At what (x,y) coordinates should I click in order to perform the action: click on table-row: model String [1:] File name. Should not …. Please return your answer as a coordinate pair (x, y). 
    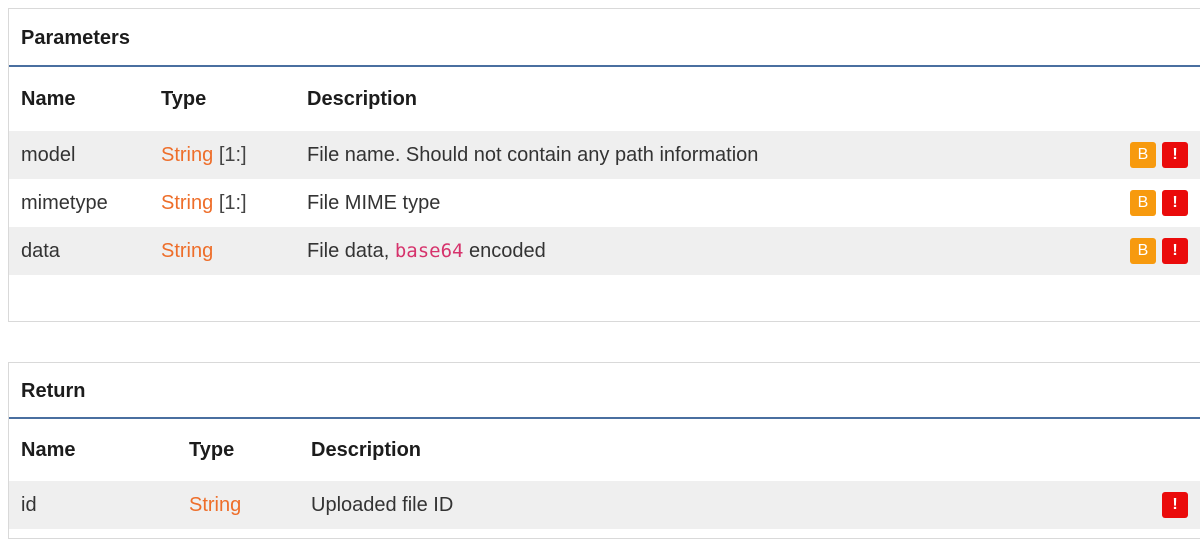
    Looking at the image, I should click on (604, 155).